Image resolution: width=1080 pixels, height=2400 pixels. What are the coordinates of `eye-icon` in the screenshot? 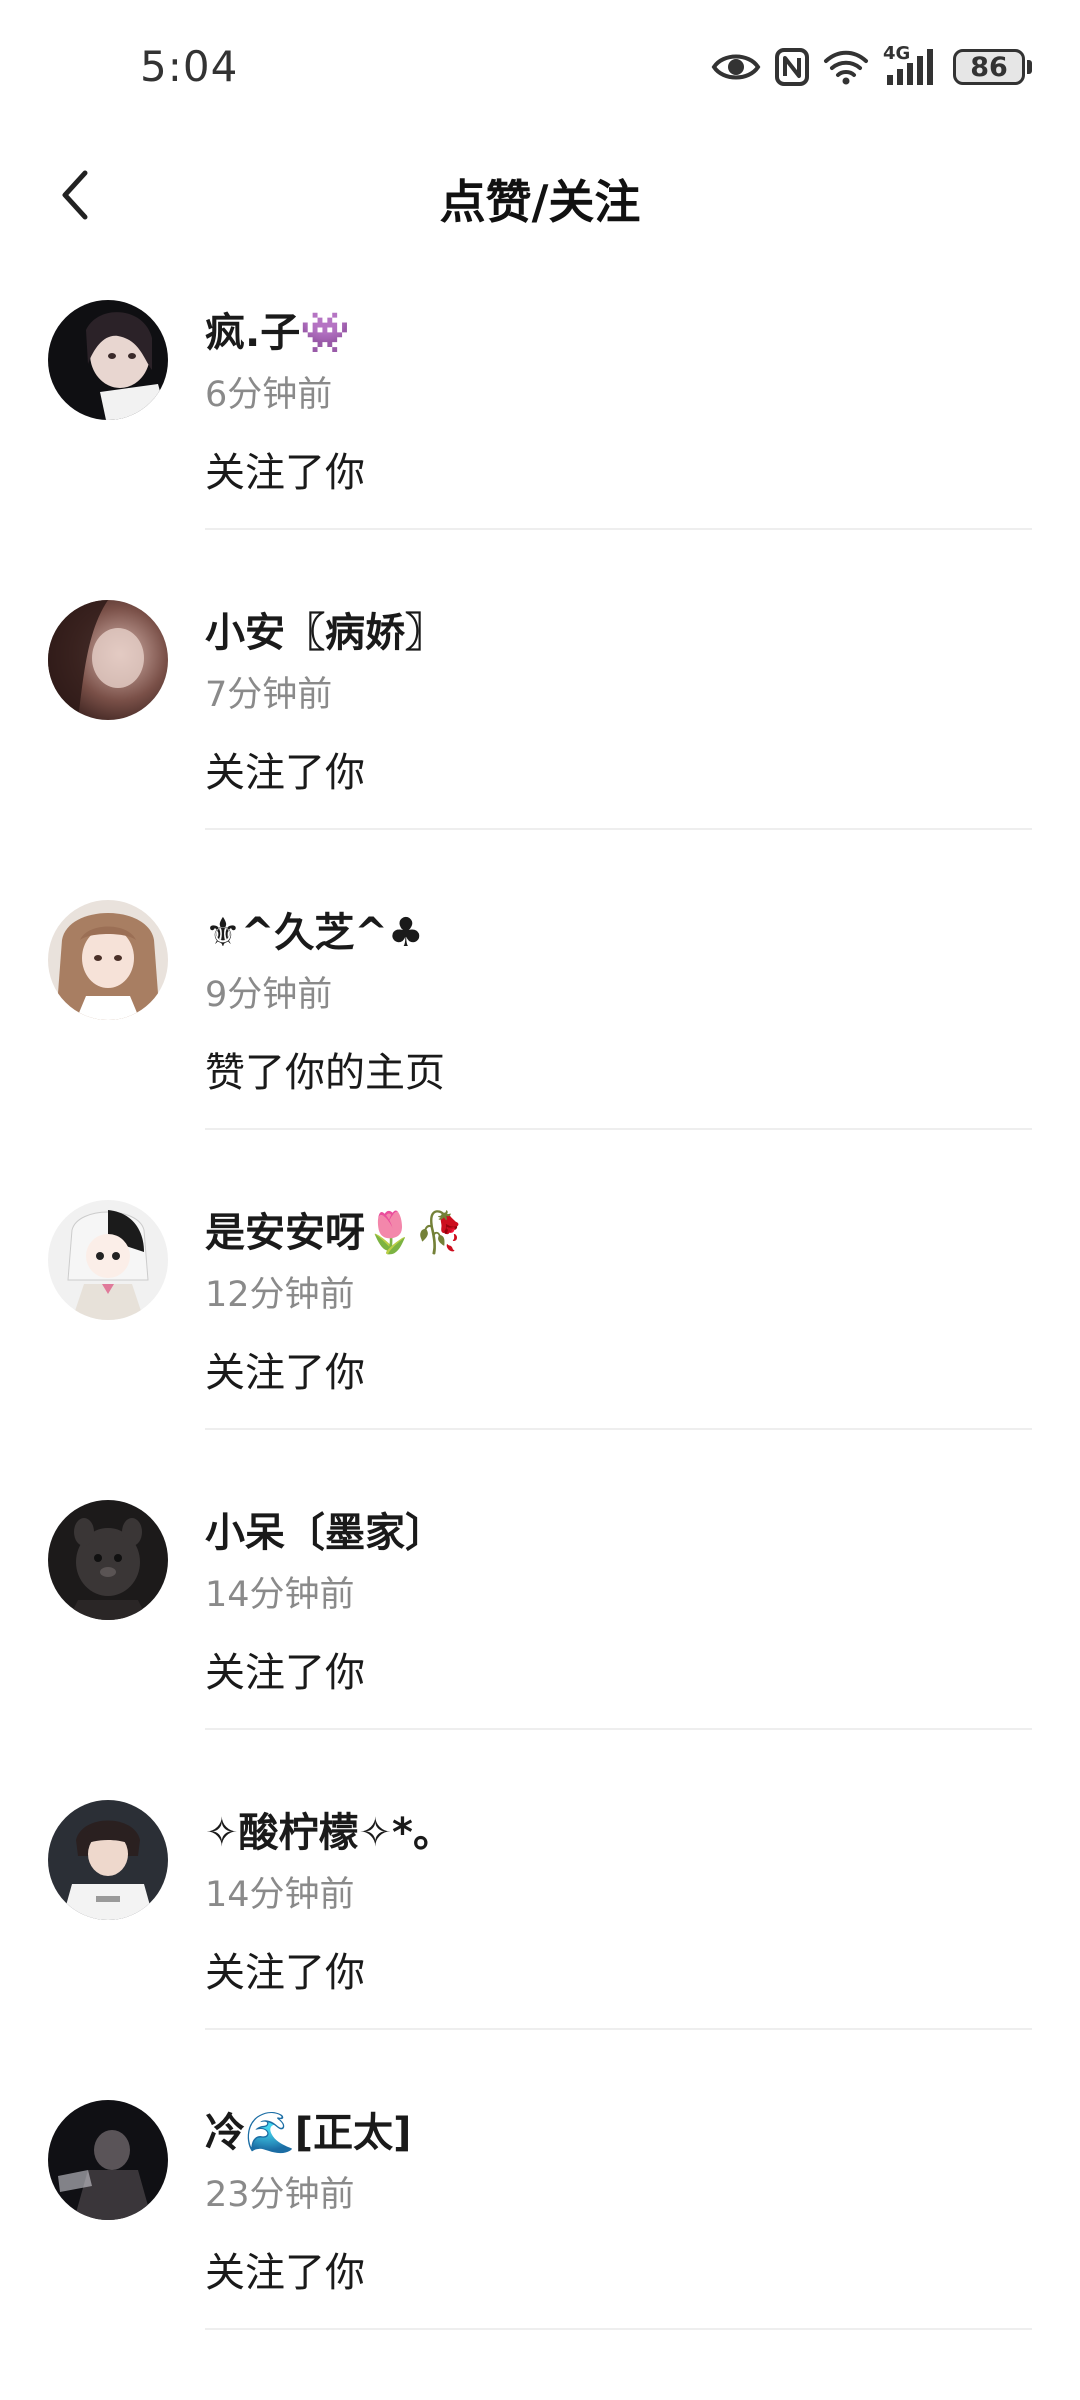 It's located at (736, 67).